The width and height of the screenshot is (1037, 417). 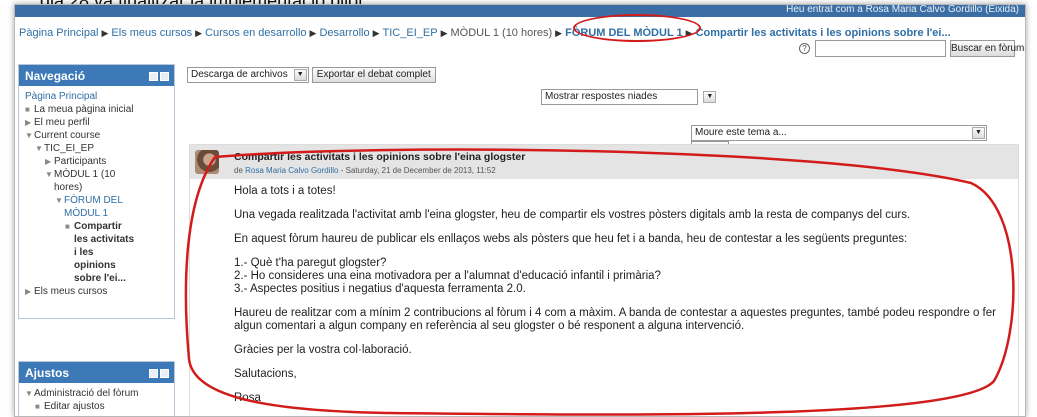 I want to click on navigation-block-header: Navegació, so click(x=96, y=75).